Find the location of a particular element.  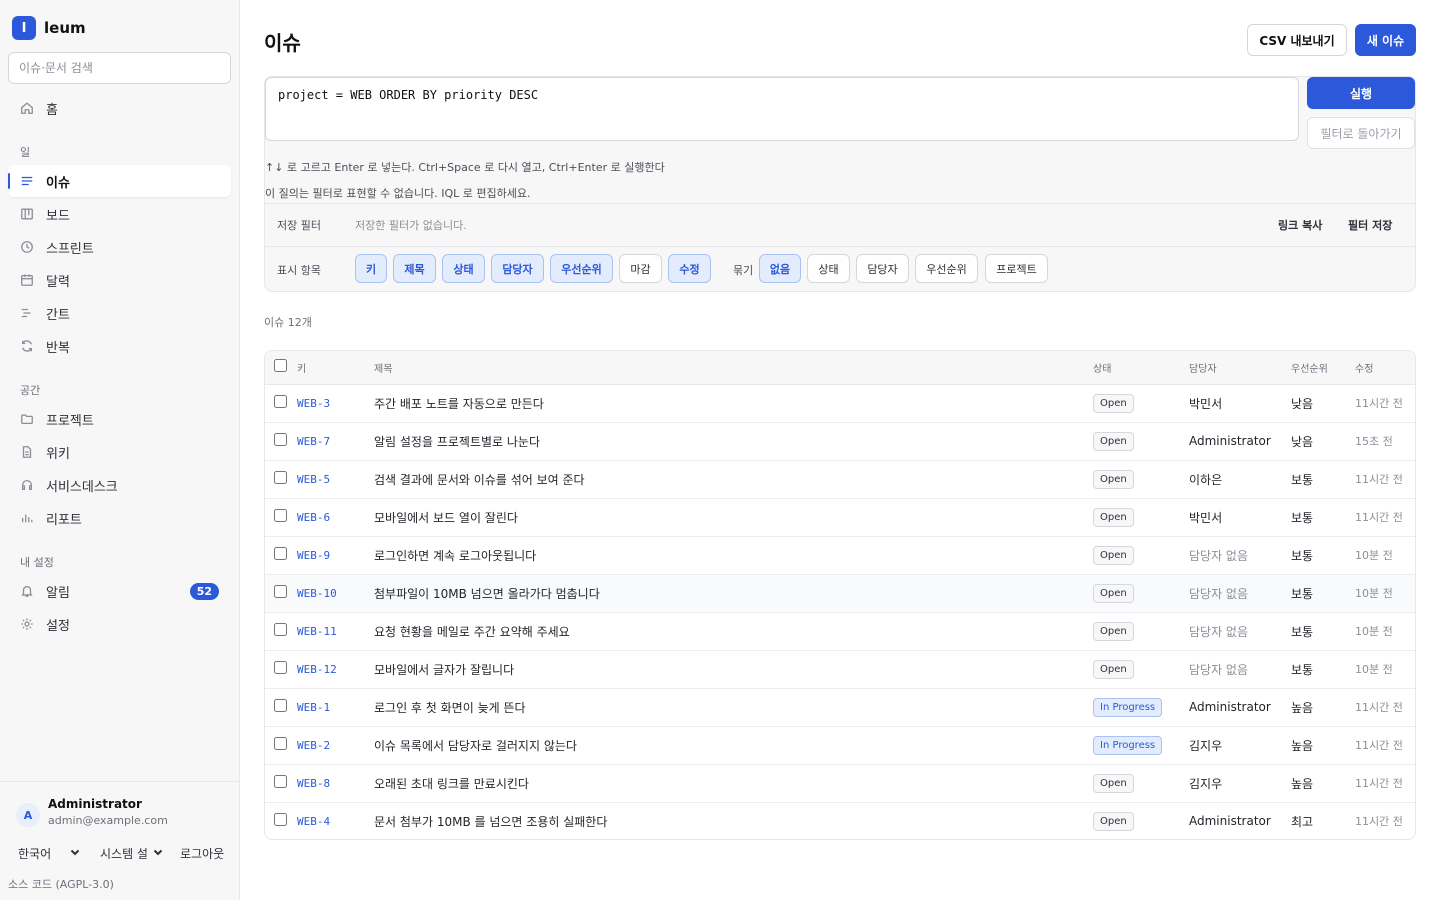

issue-key-link: WEB-10 is located at coordinates (335, 593).